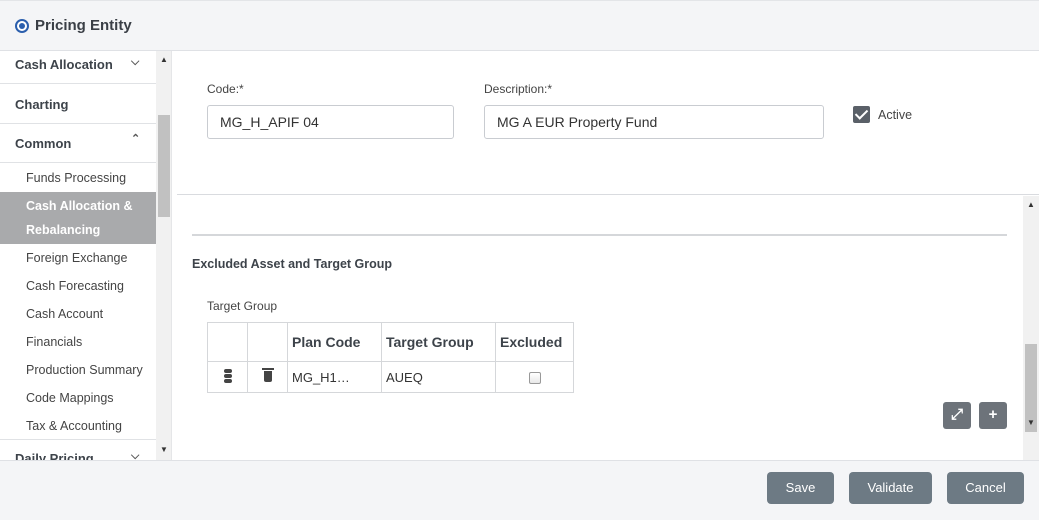 This screenshot has width=1039, height=520. I want to click on sidebar-section-label: Common, so click(43, 143).